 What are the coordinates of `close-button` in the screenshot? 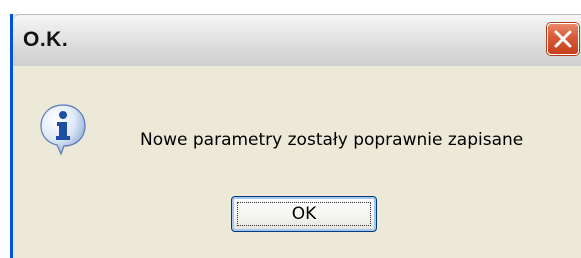 It's located at (563, 39).